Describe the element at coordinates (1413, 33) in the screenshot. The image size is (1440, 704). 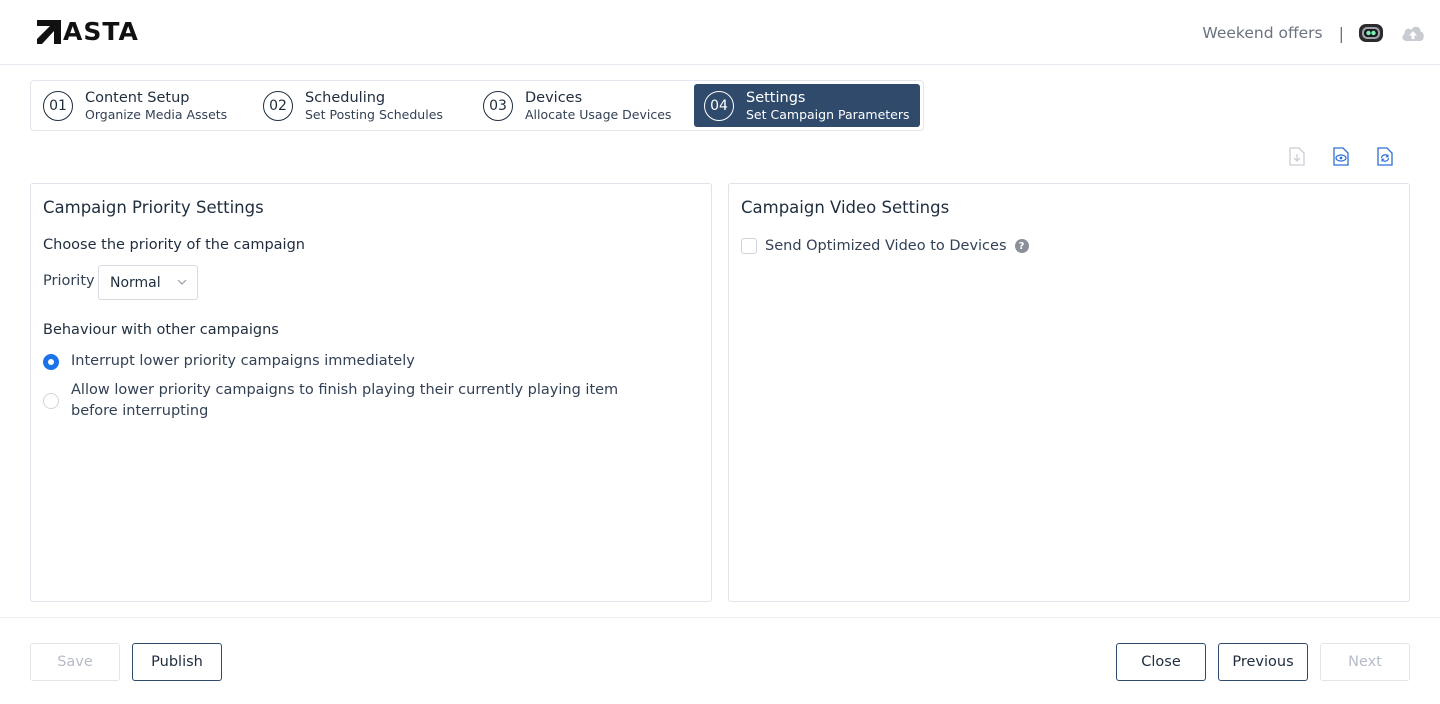
I see `cloud-upload-icon` at that location.